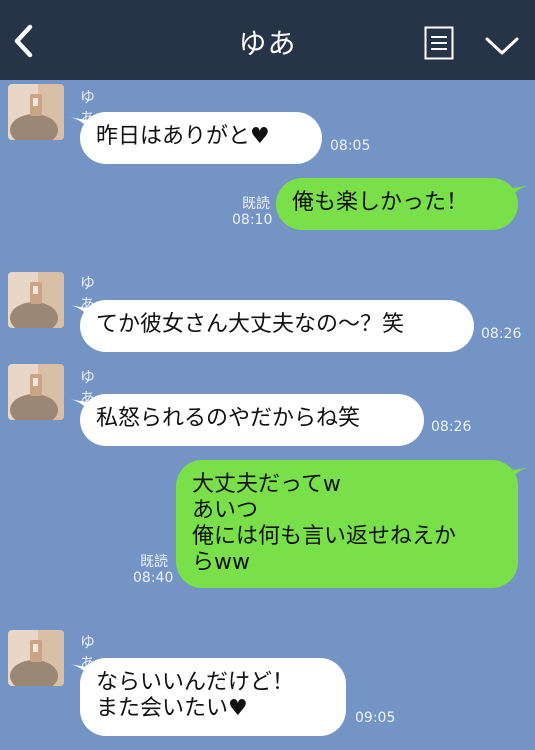 The image size is (535, 750). I want to click on message-time: 08:40, so click(153, 578).